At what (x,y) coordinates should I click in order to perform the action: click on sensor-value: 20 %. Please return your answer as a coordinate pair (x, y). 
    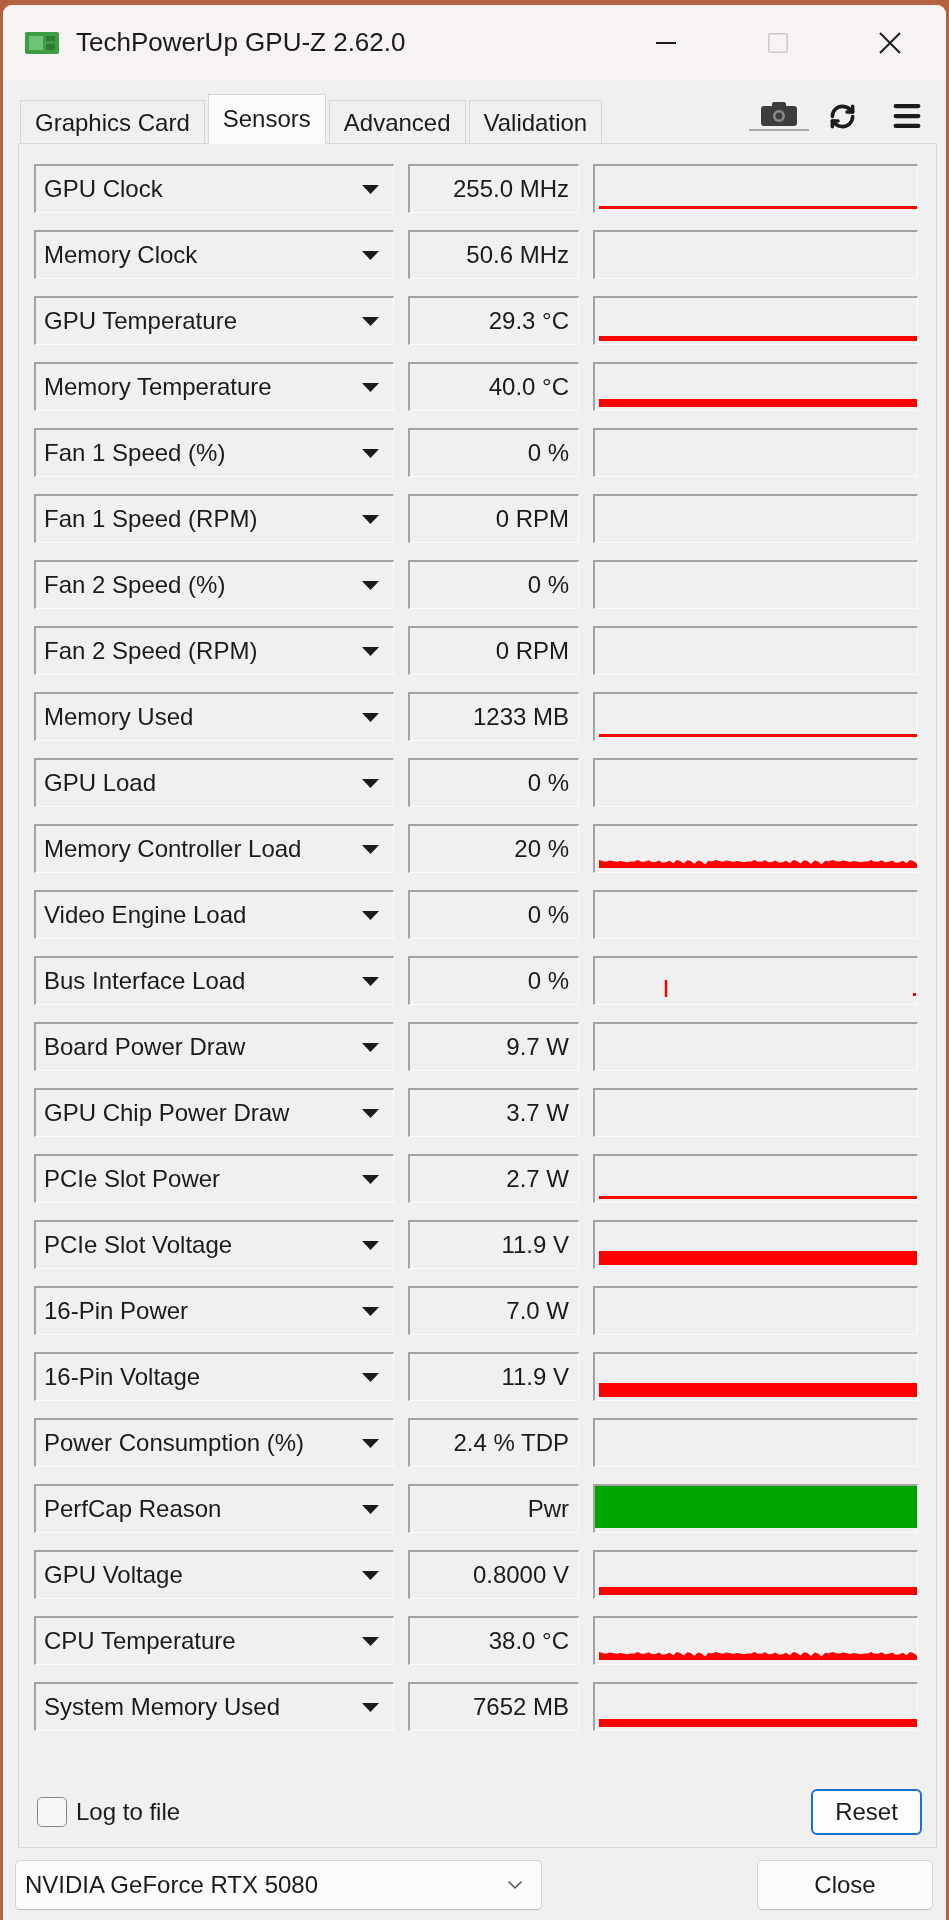
    Looking at the image, I should click on (493, 848).